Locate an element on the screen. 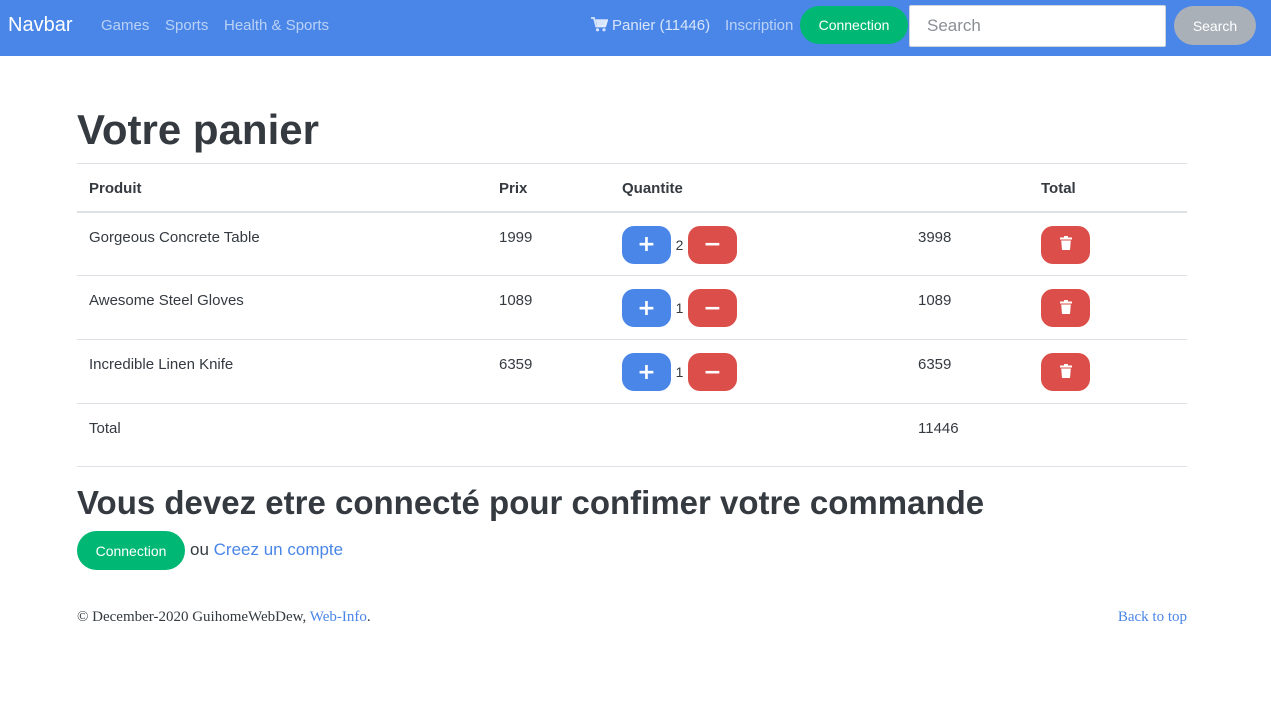  grand-total: 11446 is located at coordinates (938, 428).